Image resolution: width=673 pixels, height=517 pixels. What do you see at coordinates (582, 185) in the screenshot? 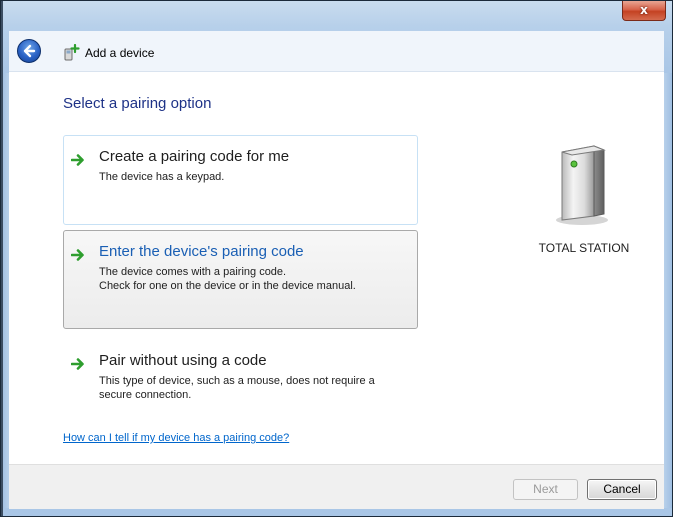
I see `device-tower-icon` at bounding box center [582, 185].